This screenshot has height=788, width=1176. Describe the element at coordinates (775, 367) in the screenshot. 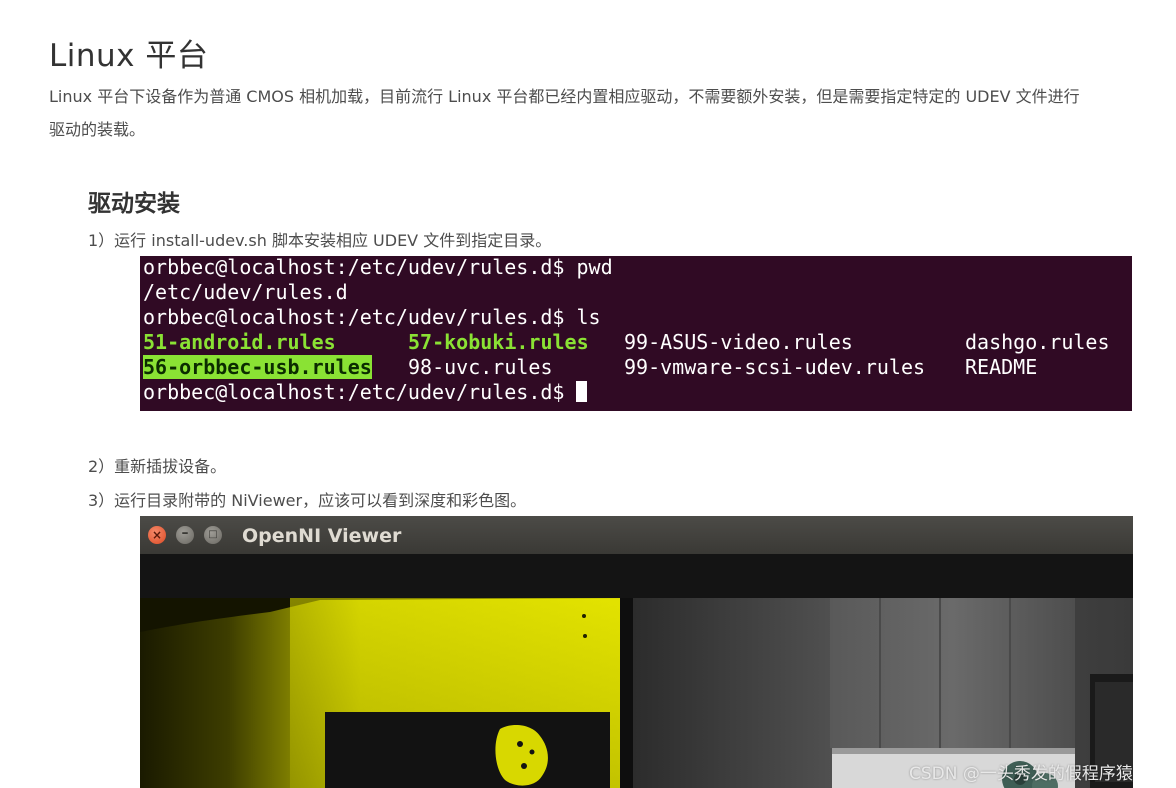

I see `file-99-vmware-scsi-udev-rules: 99-vmware-scsi-udev.rules` at that location.